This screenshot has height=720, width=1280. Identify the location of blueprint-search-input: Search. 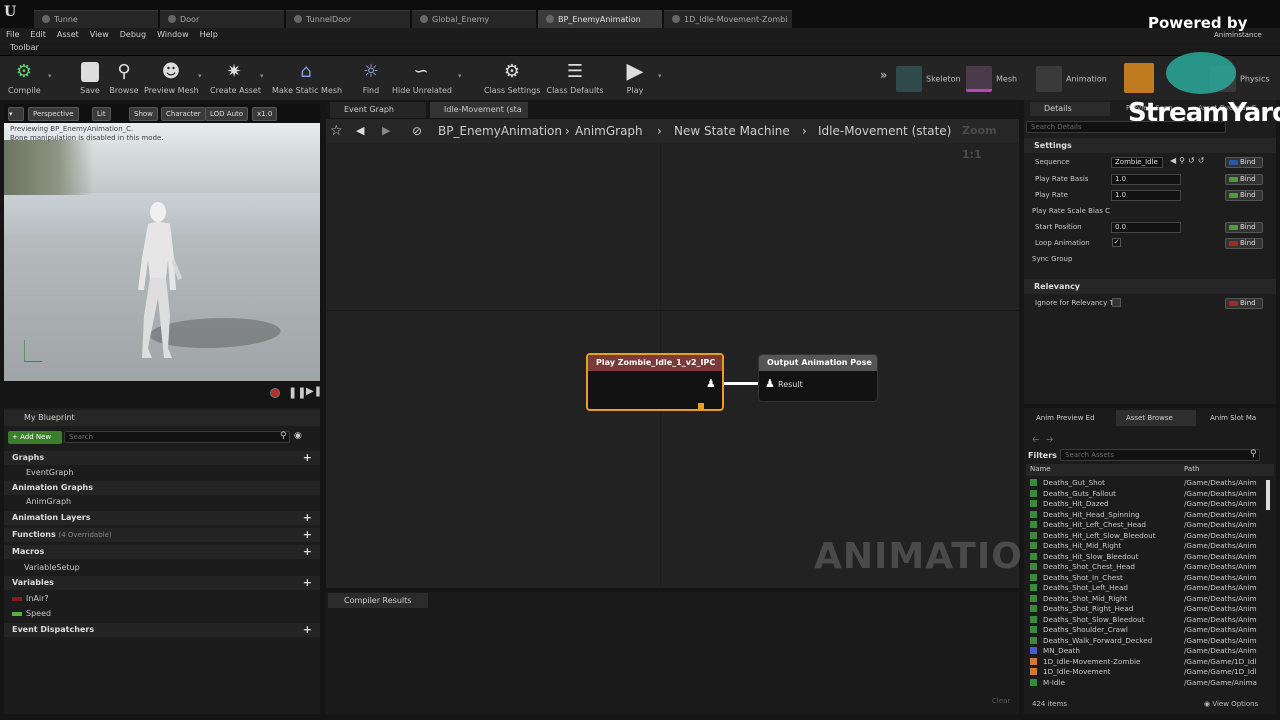
(177, 437).